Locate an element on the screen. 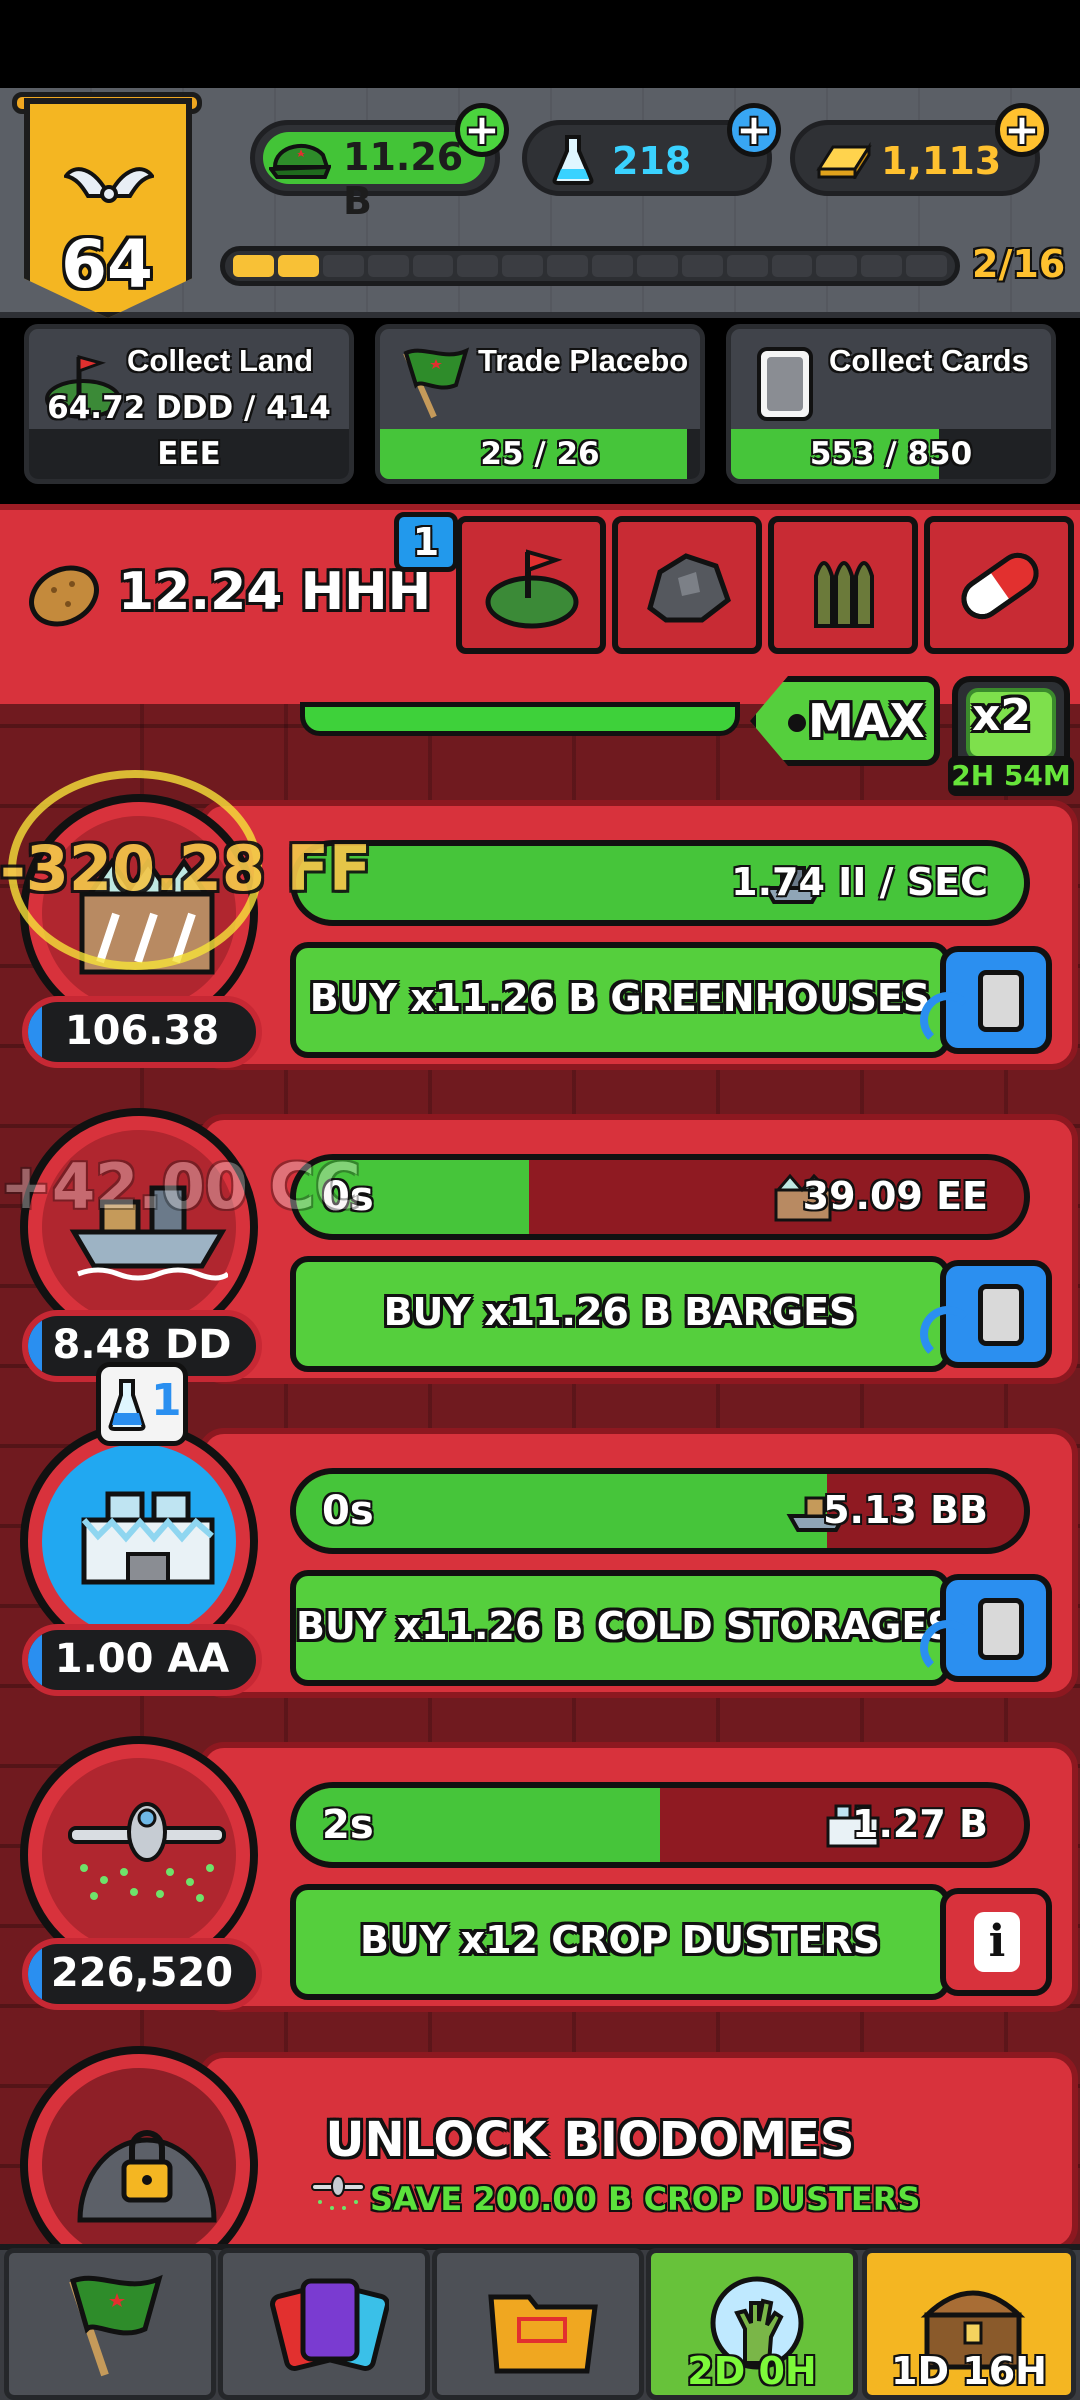 The width and height of the screenshot is (1080, 2400). army-cap-icon is located at coordinates (300, 161).